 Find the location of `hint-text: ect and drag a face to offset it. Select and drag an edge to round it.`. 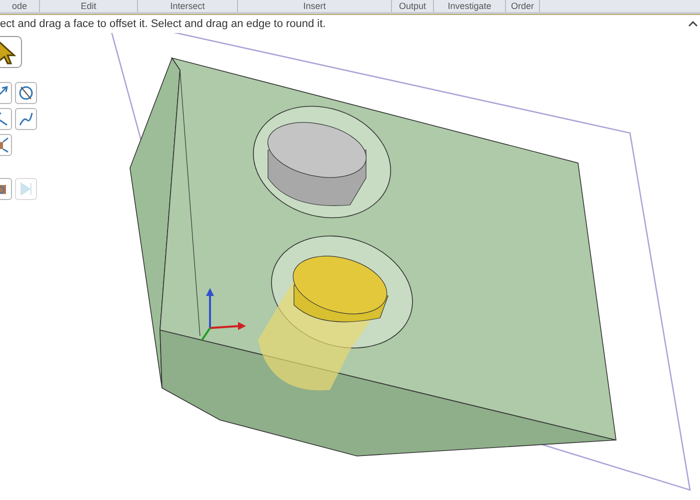

hint-text: ect and drag a face to offset it. Select and drag an edge to round it. is located at coordinates (163, 24).